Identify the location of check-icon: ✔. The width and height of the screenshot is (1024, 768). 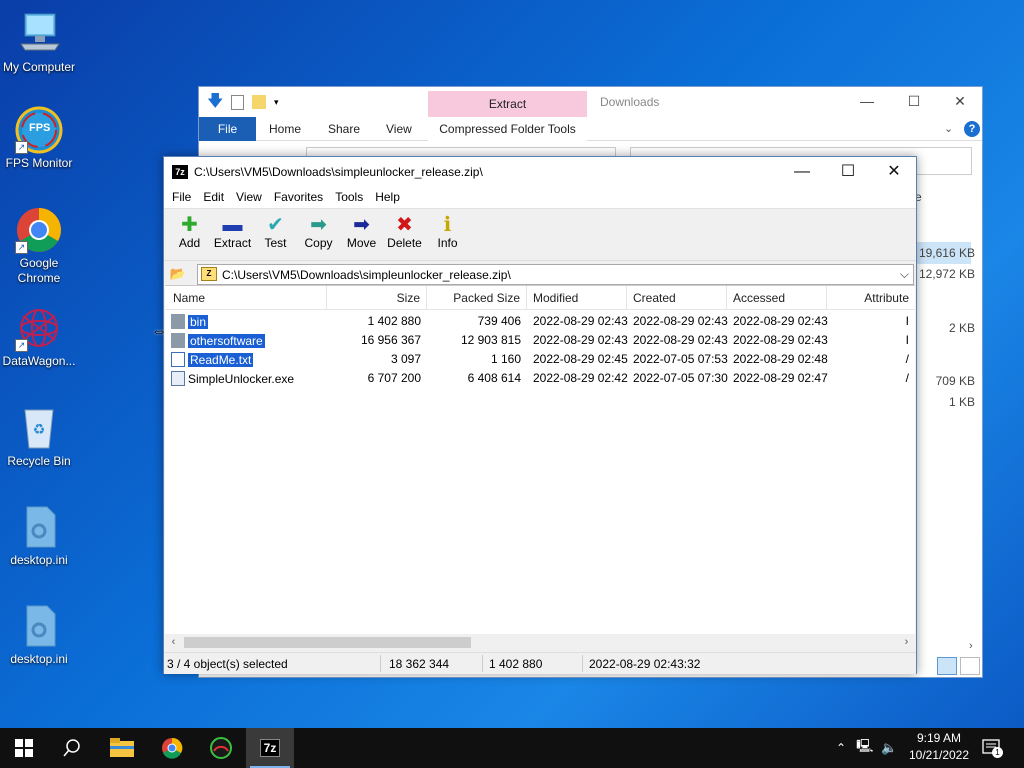
(275, 225).